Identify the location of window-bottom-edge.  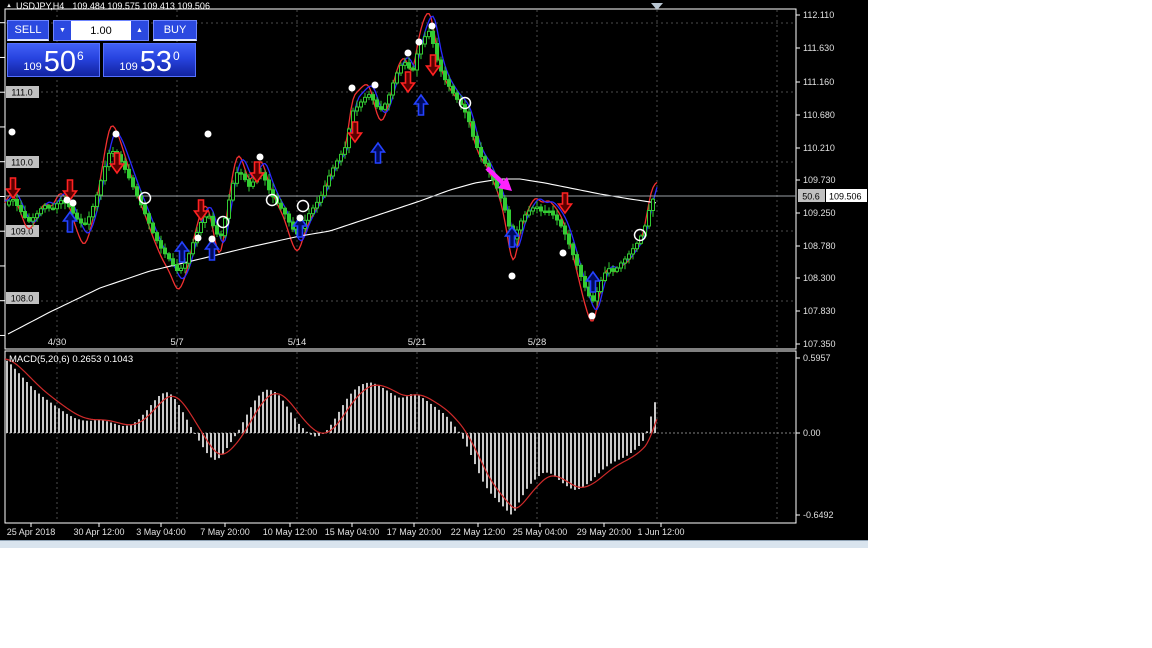
(434, 544).